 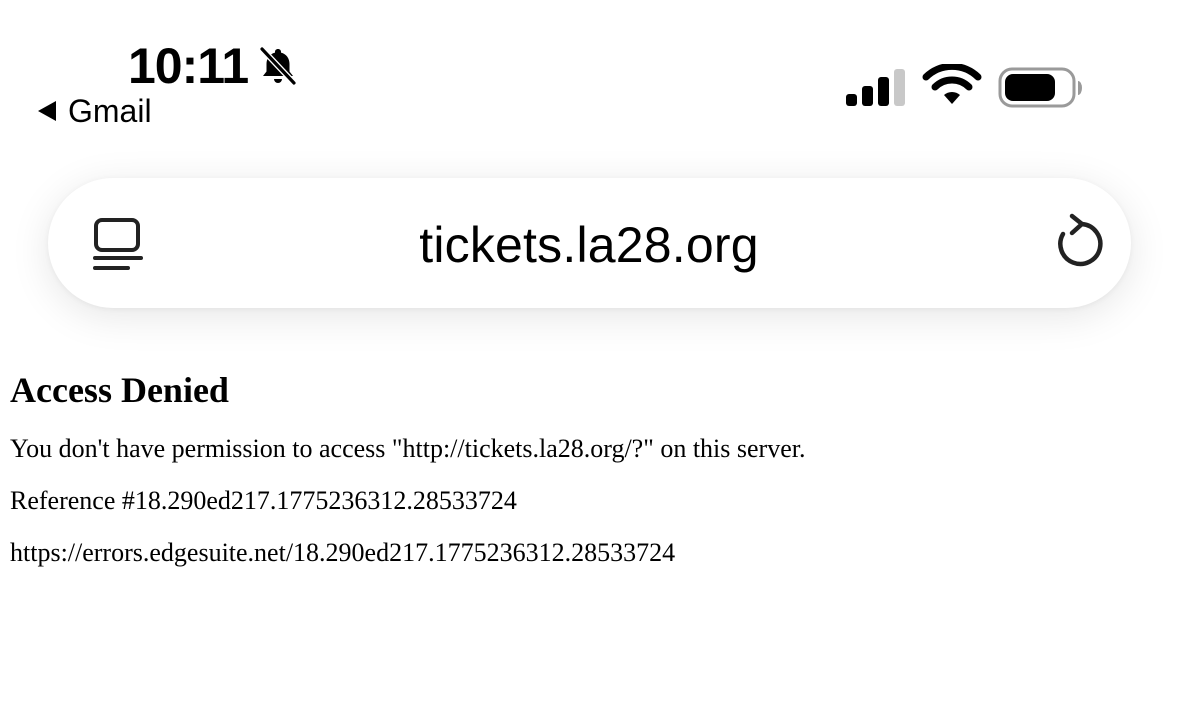 I want to click on page-title: Access Denied, so click(x=119, y=390).